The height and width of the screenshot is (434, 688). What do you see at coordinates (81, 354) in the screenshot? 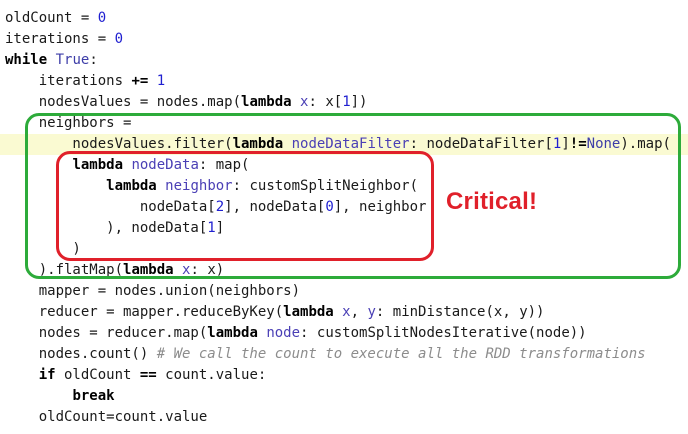
I see `code-token: nodes.count()` at bounding box center [81, 354].